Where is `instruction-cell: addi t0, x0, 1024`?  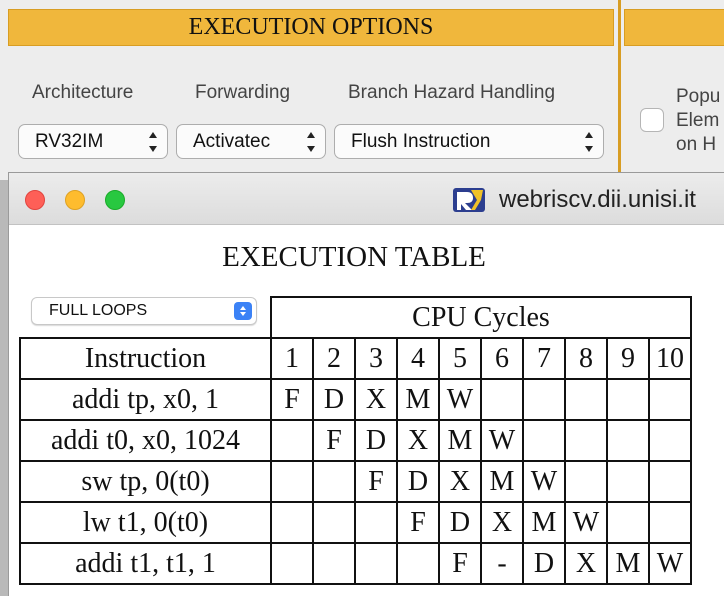
instruction-cell: addi t0, x0, 1024 is located at coordinates (145, 440).